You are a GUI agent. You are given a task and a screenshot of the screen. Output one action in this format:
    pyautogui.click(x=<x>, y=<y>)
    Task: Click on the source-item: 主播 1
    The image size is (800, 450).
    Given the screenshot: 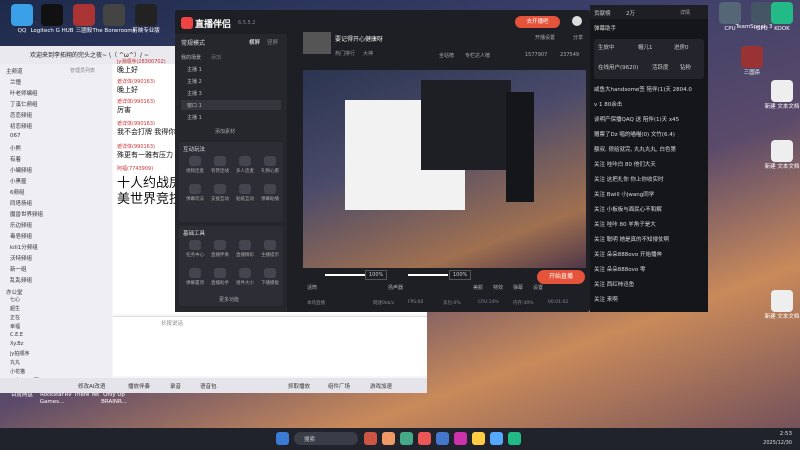 What is the action you would take?
    pyautogui.click(x=231, y=117)
    